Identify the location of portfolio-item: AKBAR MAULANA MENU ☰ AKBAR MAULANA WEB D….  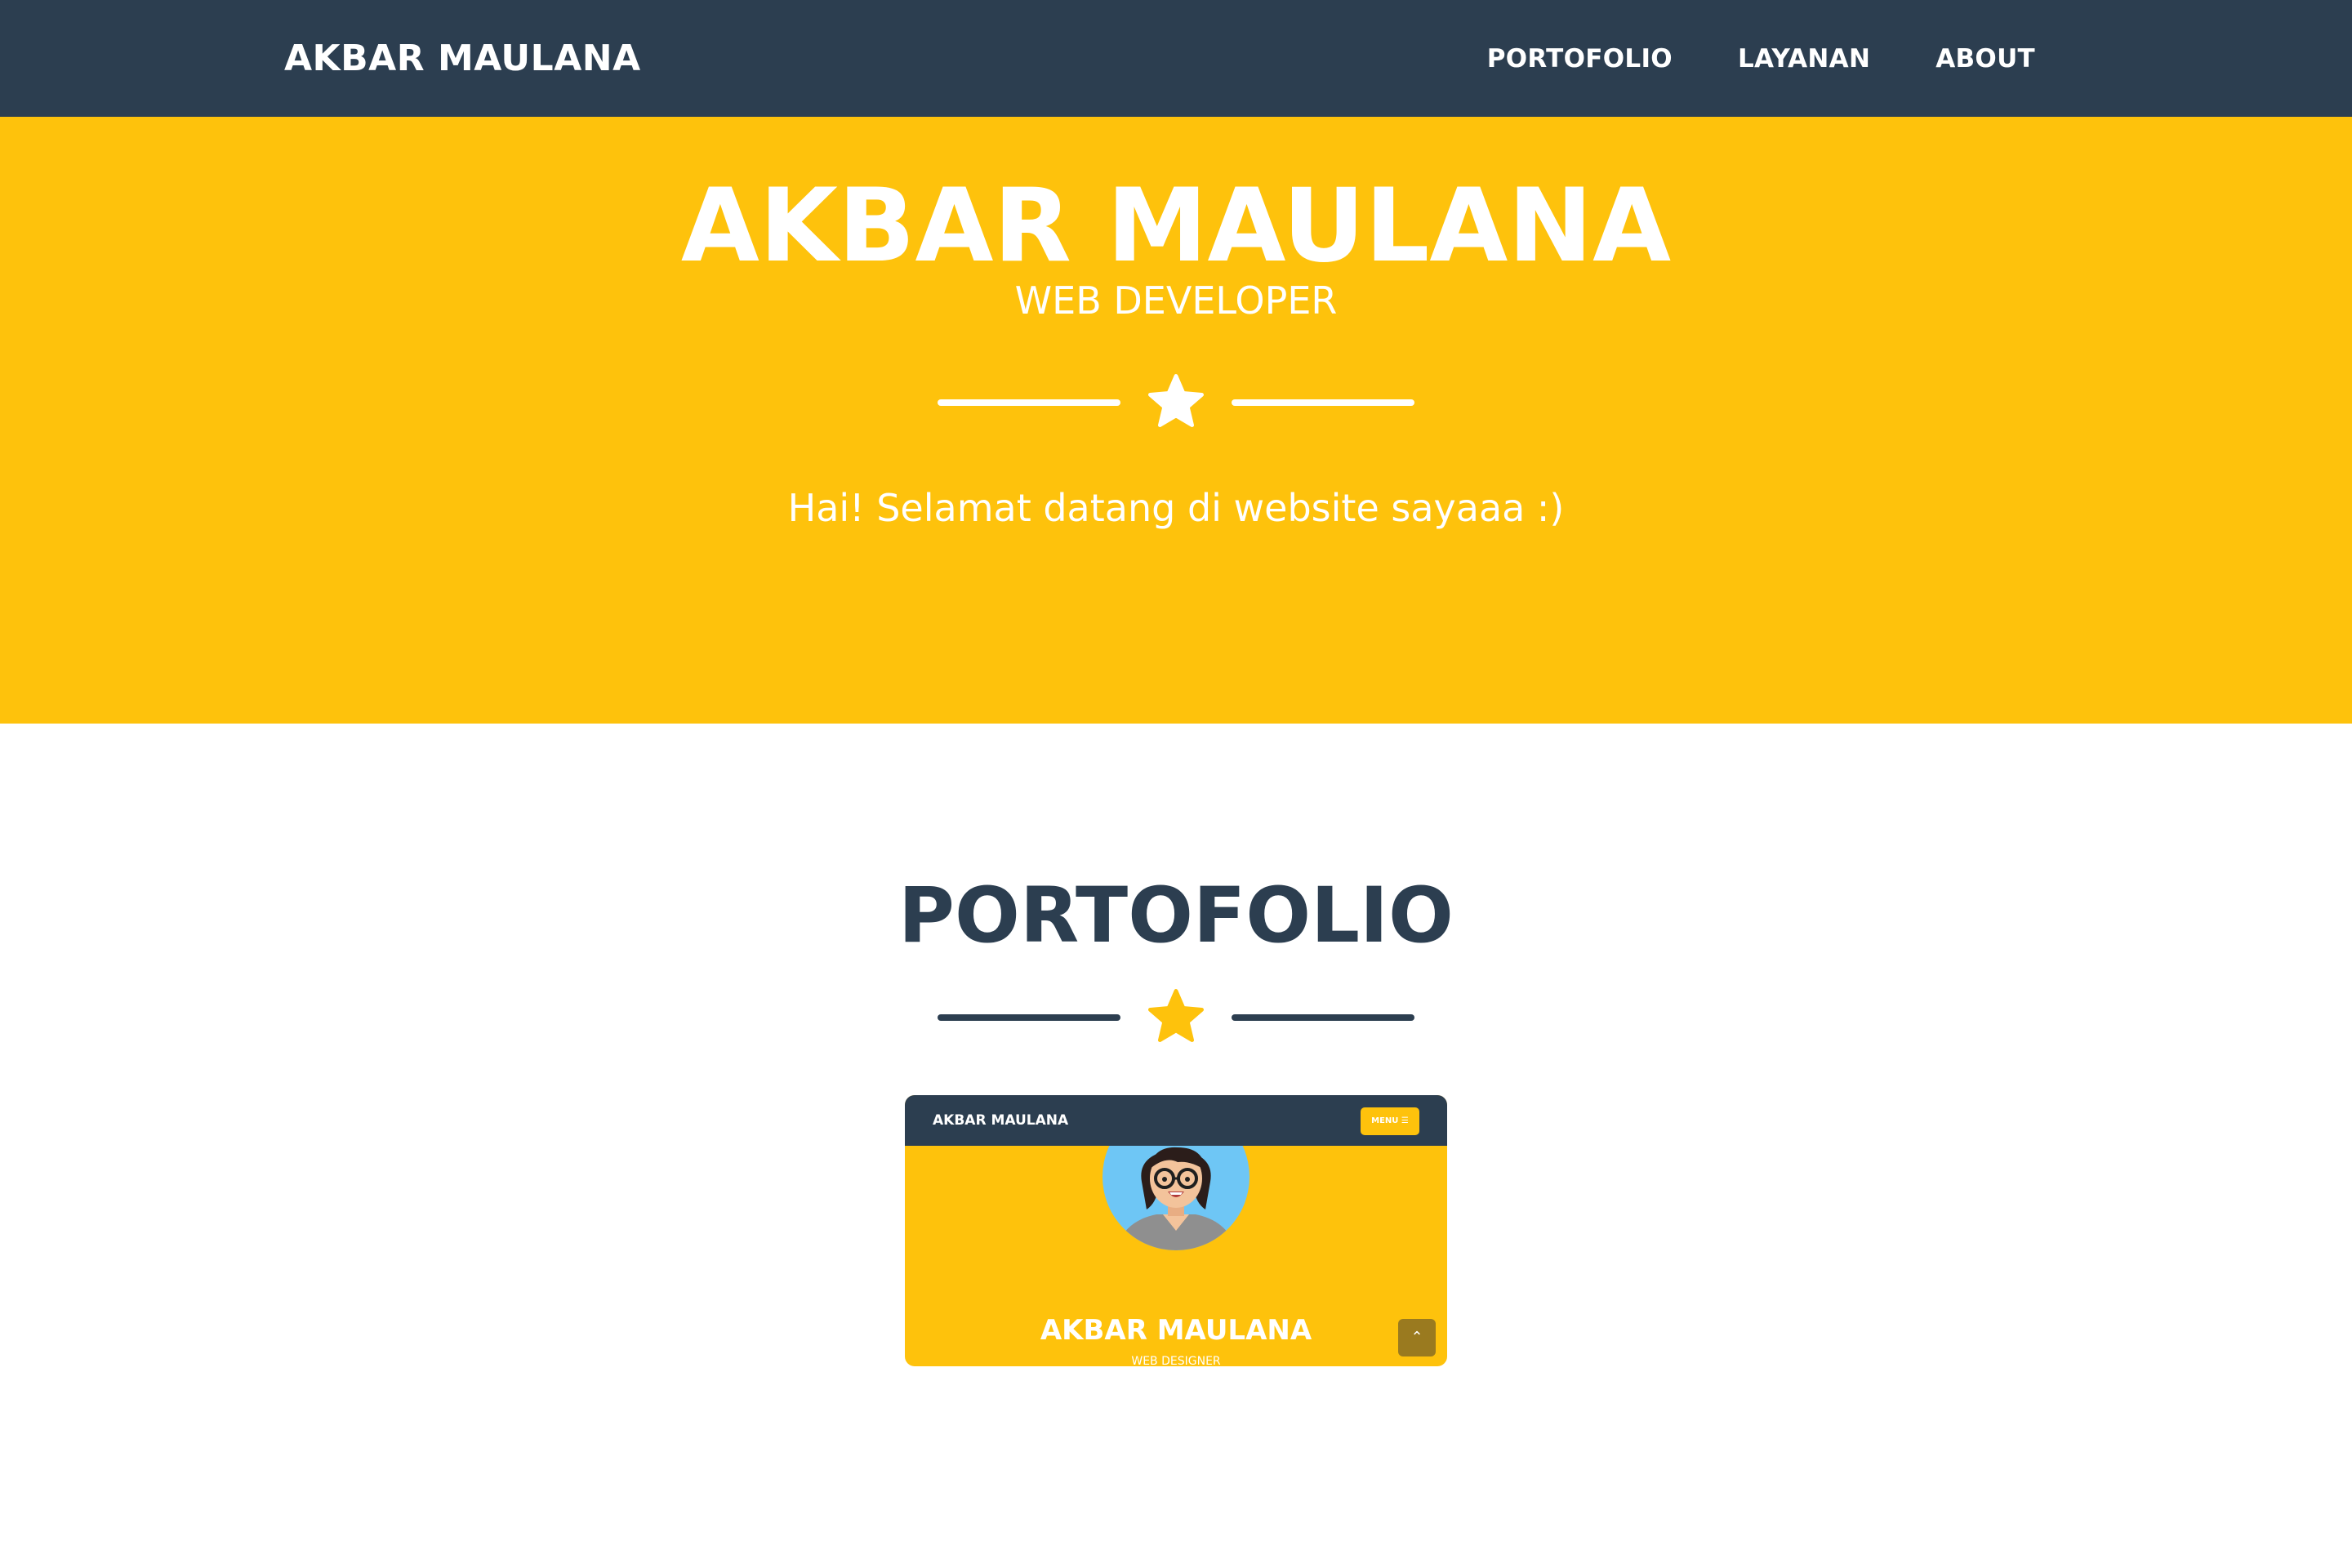
(1176, 1230).